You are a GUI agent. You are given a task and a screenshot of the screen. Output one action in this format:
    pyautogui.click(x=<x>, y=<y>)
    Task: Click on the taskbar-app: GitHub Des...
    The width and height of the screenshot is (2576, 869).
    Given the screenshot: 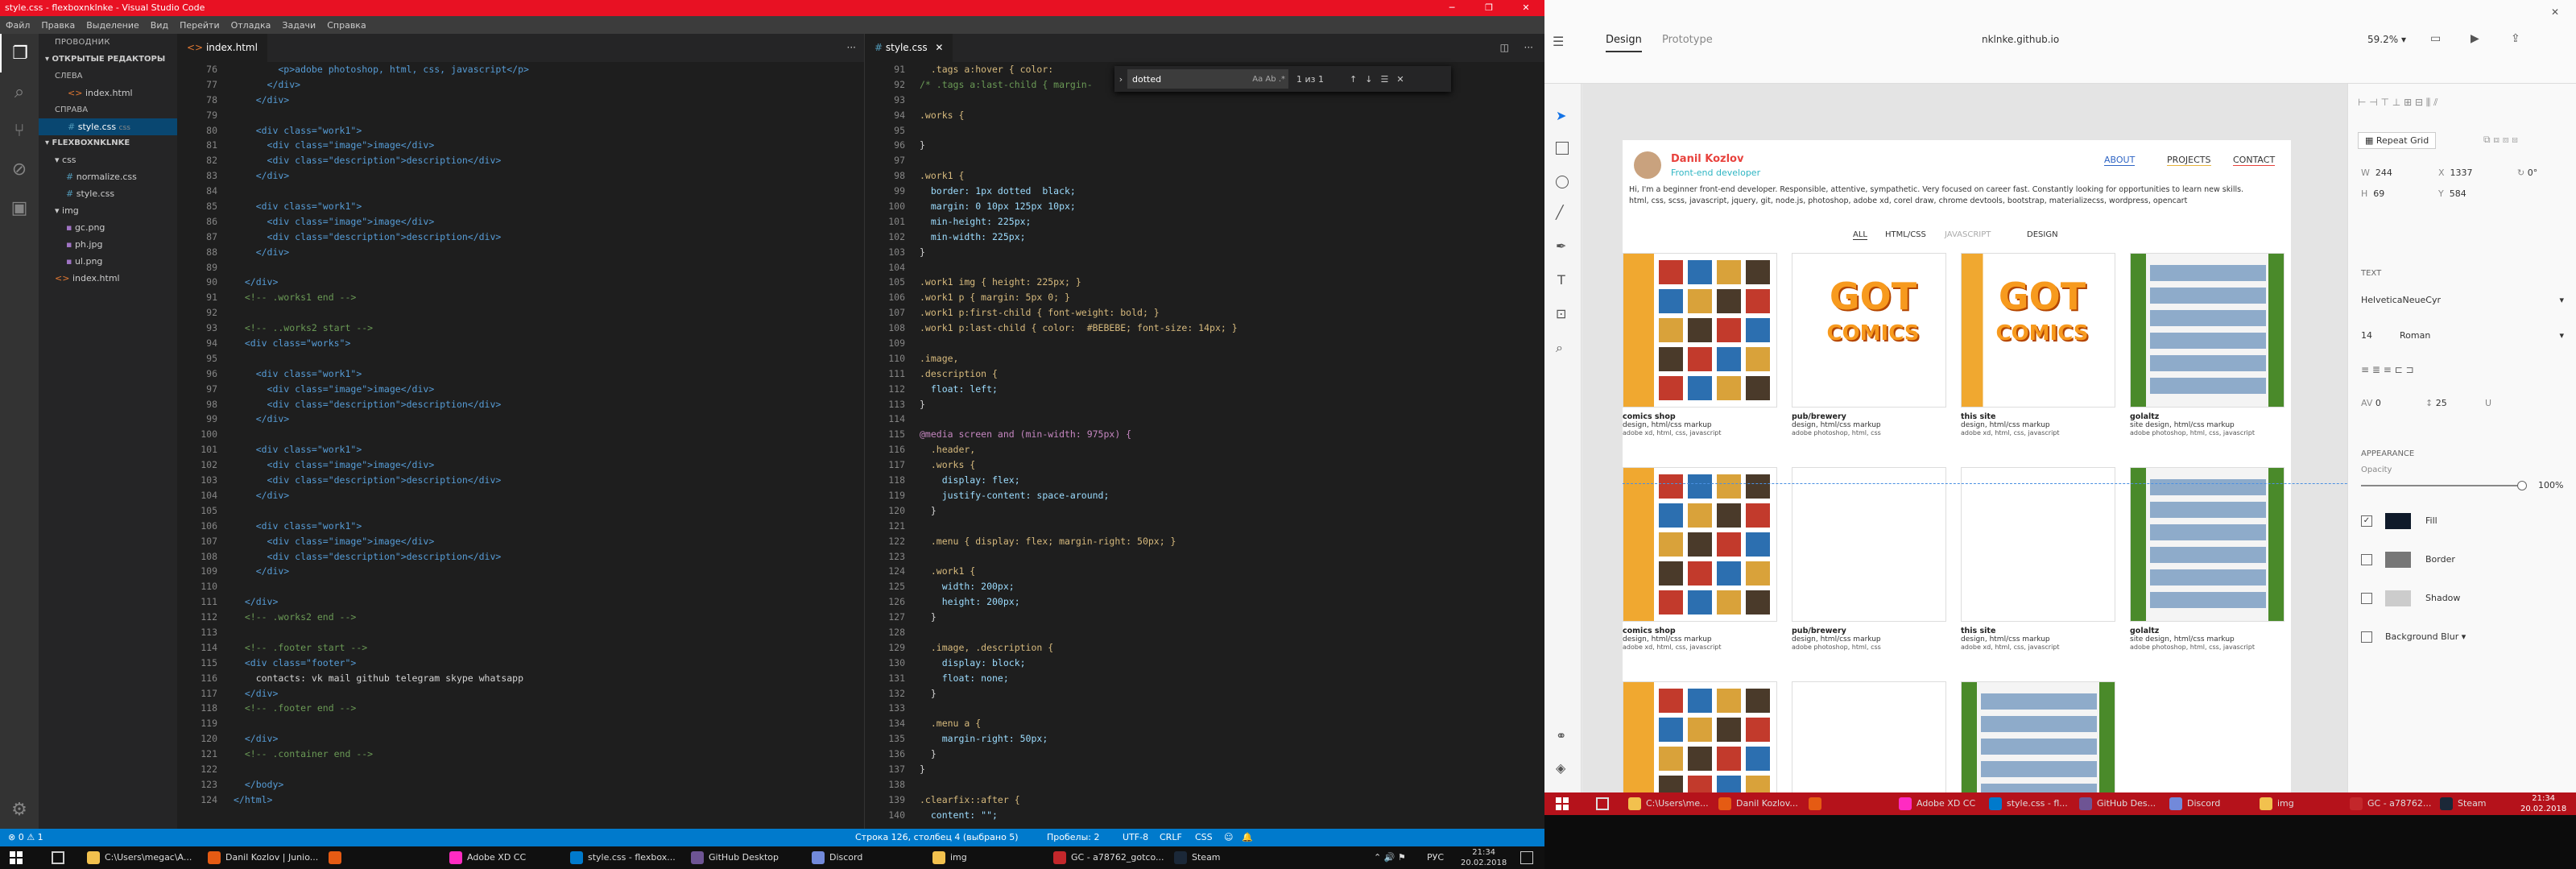 What is the action you would take?
    pyautogui.click(x=2121, y=803)
    